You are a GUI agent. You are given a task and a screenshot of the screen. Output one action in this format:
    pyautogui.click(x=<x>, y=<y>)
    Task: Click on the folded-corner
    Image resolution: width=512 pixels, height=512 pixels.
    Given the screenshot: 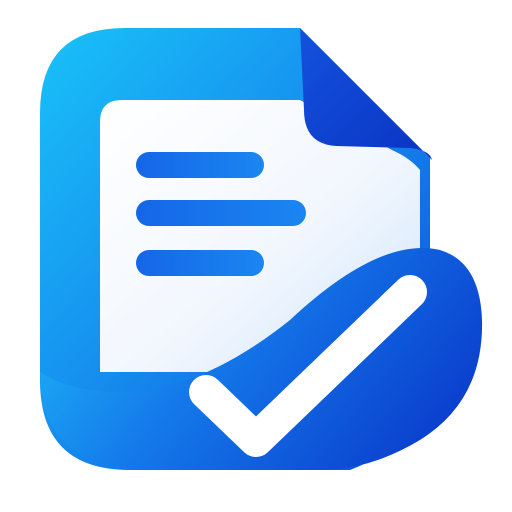 What is the action you would take?
    pyautogui.click(x=366, y=94)
    